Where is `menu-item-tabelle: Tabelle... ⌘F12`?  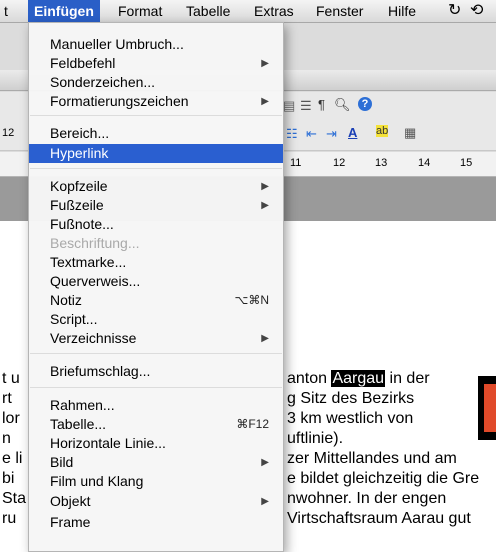 menu-item-tabelle: Tabelle... ⌘F12 is located at coordinates (156, 424).